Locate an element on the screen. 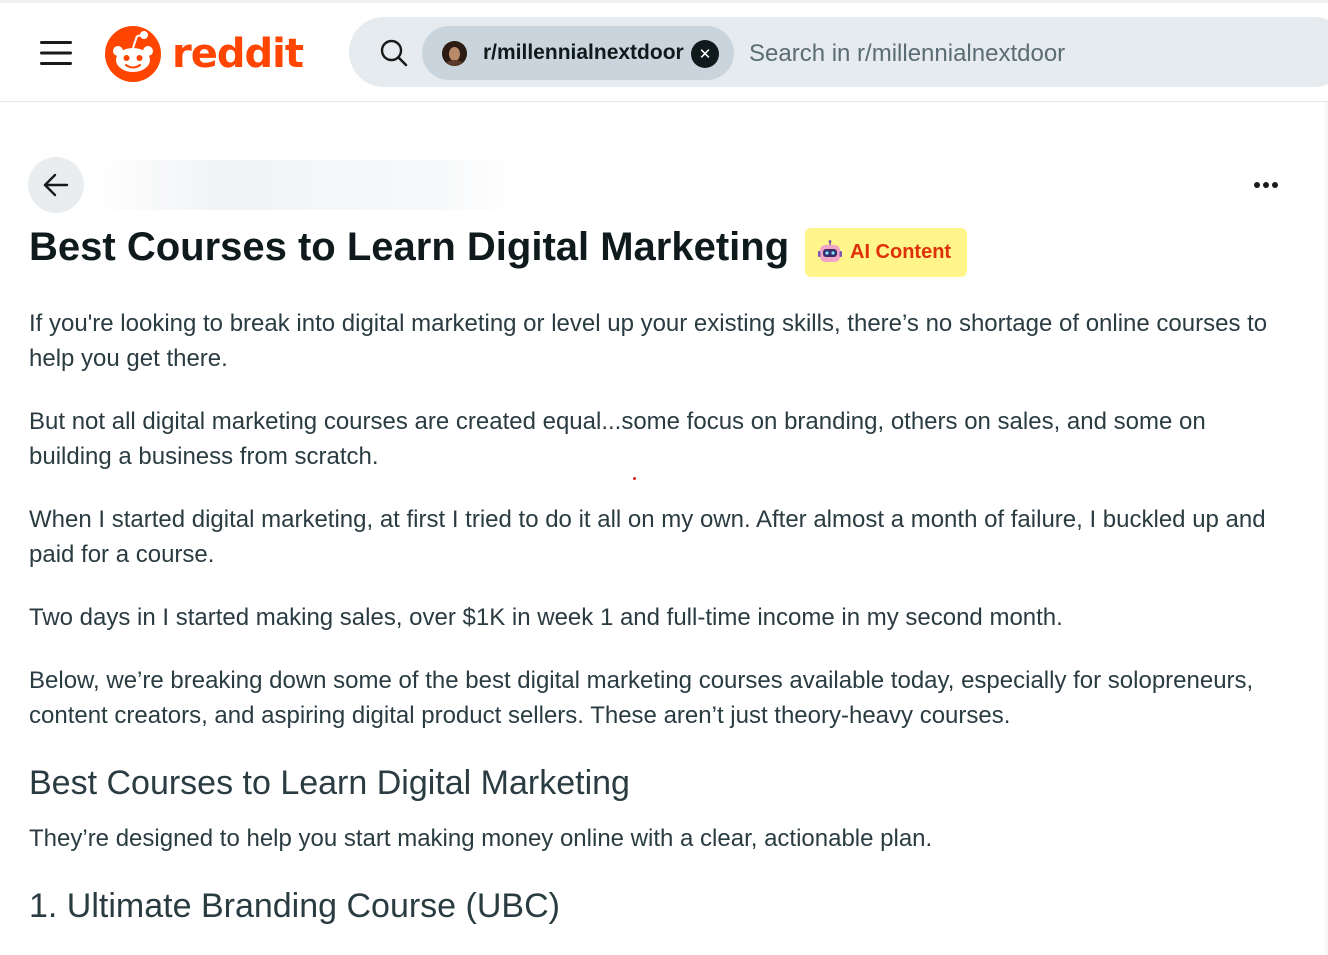 Image resolution: width=1328 pixels, height=955 pixels. ai-content-badge: AI Content is located at coordinates (886, 252).